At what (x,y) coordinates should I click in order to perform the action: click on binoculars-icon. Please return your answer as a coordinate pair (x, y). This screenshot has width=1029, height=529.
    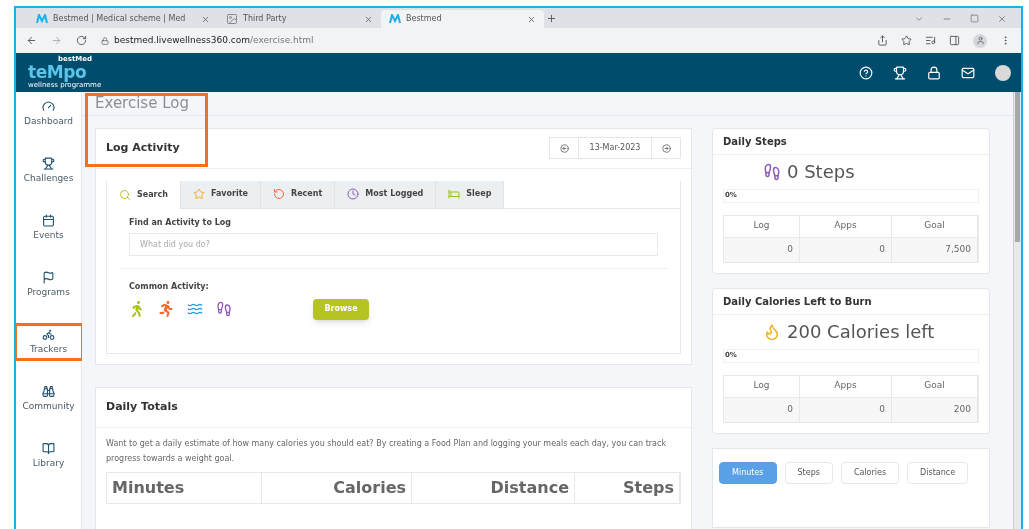
    Looking at the image, I should click on (48, 391).